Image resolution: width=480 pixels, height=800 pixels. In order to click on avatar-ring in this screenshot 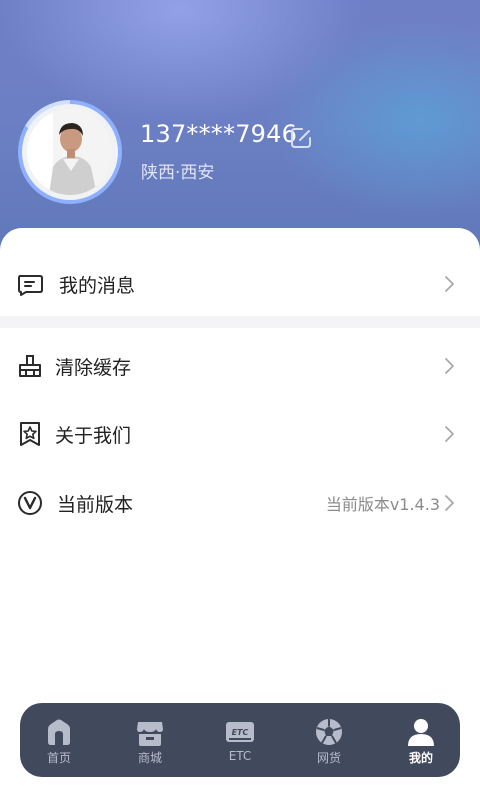, I will do `click(70, 152)`.